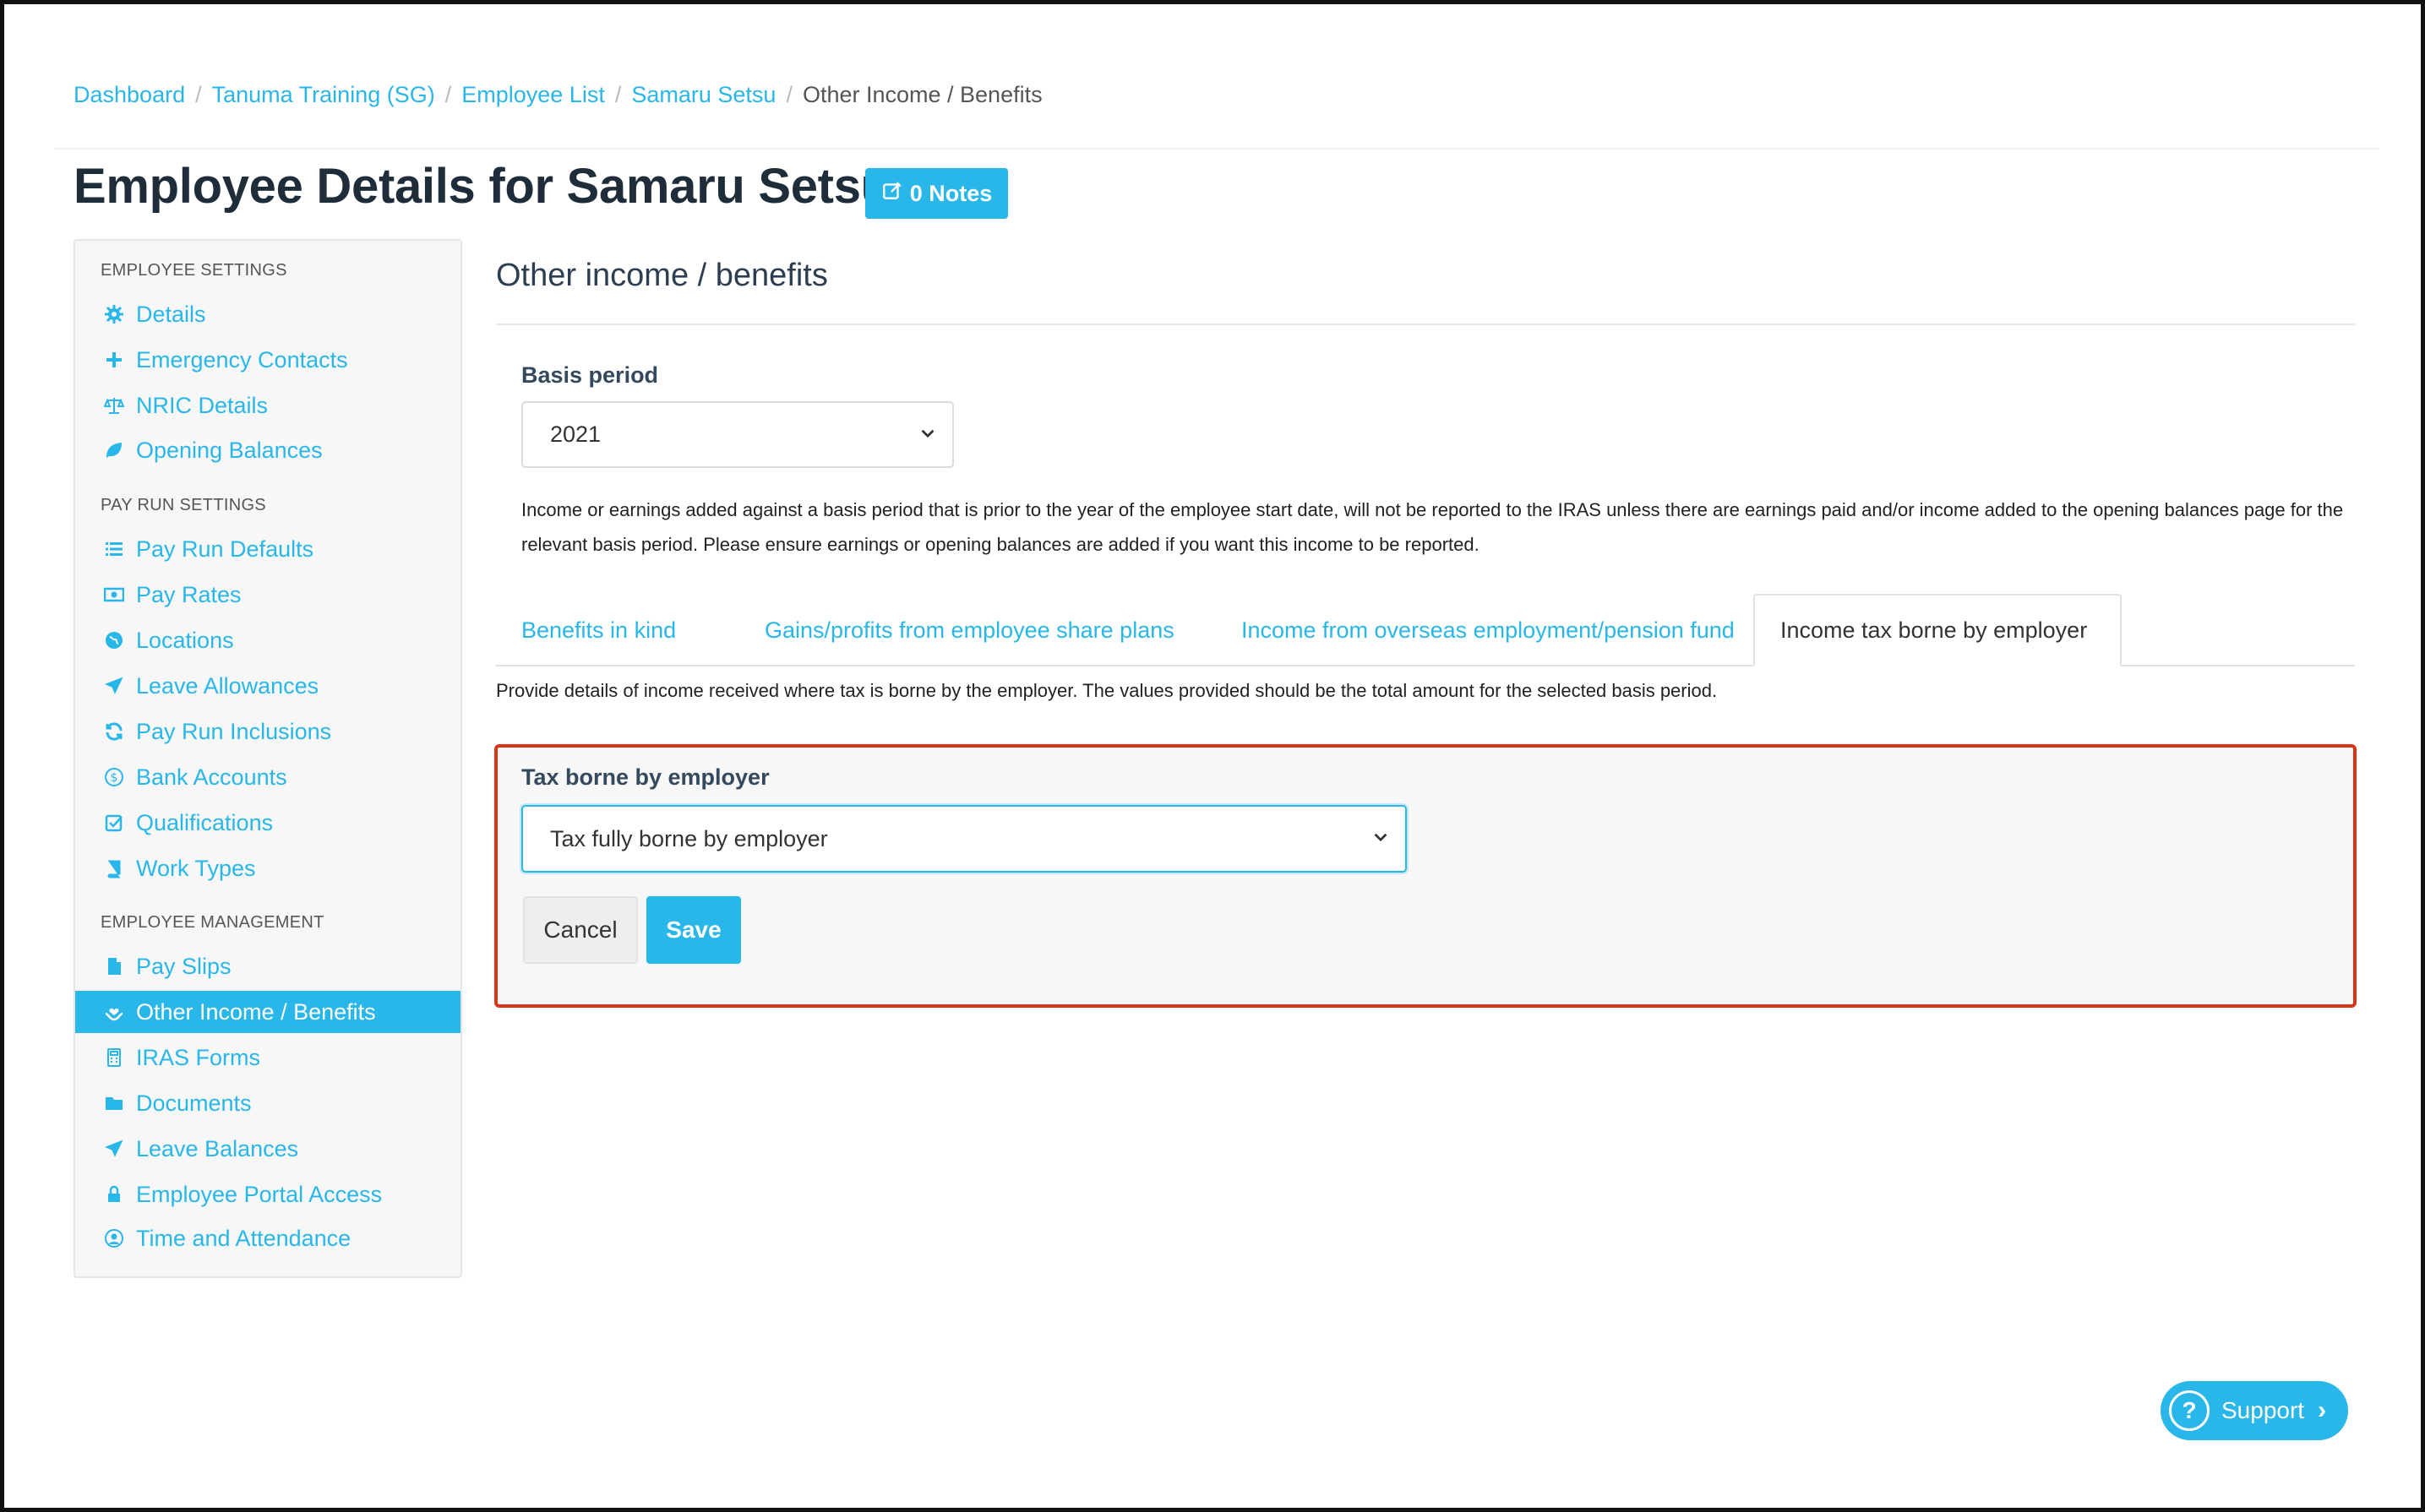 This screenshot has width=2425, height=1512. I want to click on sidebar-item-work-types: Work Types, so click(268, 868).